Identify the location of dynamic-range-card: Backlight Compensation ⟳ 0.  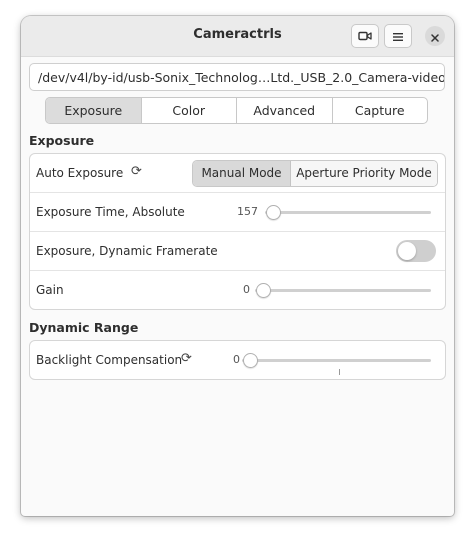
(237, 360).